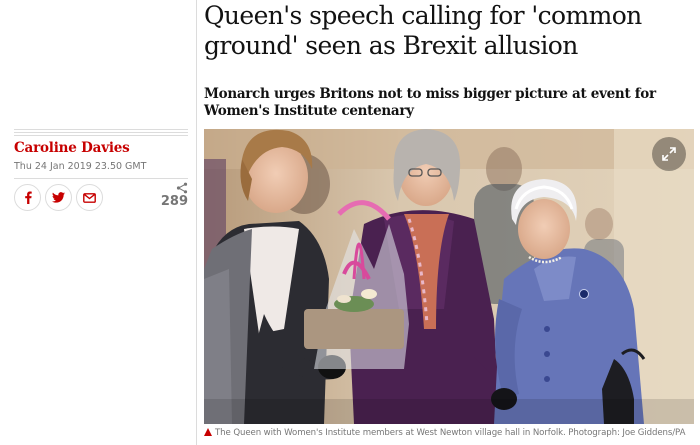 This screenshot has height=445, width=700. I want to click on expand-icon, so click(669, 154).